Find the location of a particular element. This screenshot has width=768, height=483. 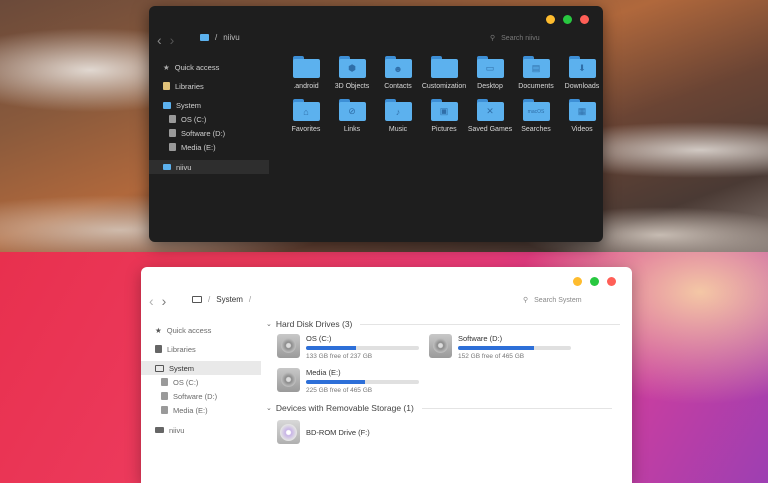

cube-icon: ⬢ is located at coordinates (352, 67).